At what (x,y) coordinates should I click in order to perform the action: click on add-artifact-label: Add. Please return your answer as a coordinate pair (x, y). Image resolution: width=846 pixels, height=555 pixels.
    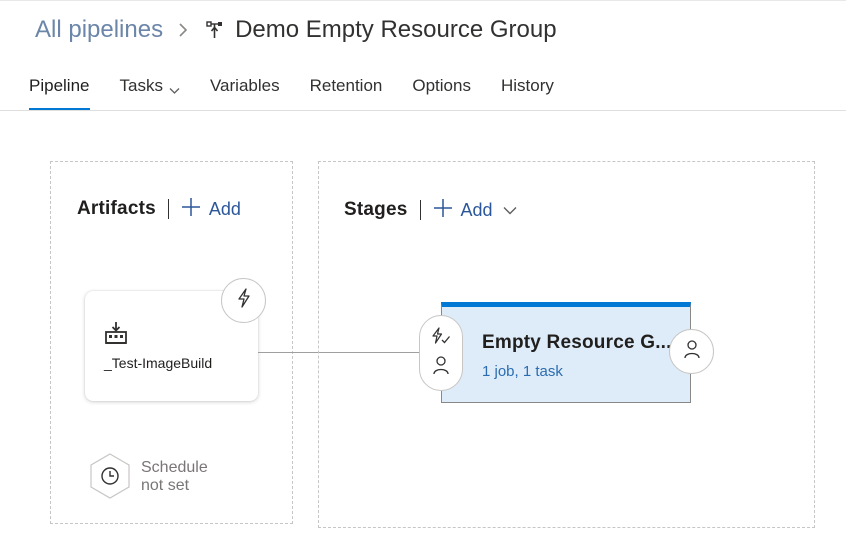
    Looking at the image, I should click on (224, 208).